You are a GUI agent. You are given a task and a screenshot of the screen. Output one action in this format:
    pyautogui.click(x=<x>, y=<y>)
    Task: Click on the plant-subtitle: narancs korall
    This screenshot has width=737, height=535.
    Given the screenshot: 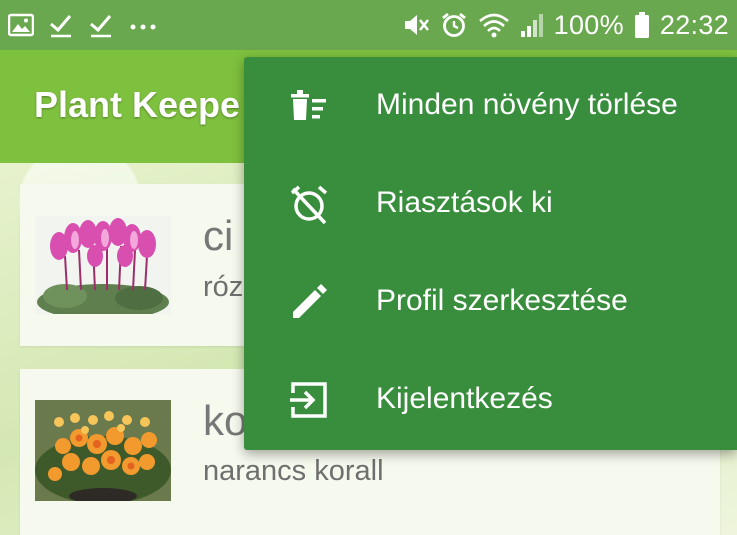 What is the action you would take?
    pyautogui.click(x=293, y=471)
    